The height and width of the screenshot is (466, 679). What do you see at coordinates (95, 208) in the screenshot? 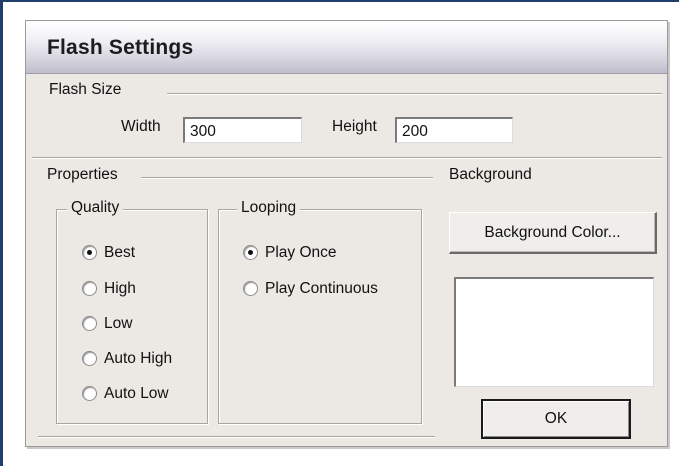
I see `quality-label: Quality` at bounding box center [95, 208].